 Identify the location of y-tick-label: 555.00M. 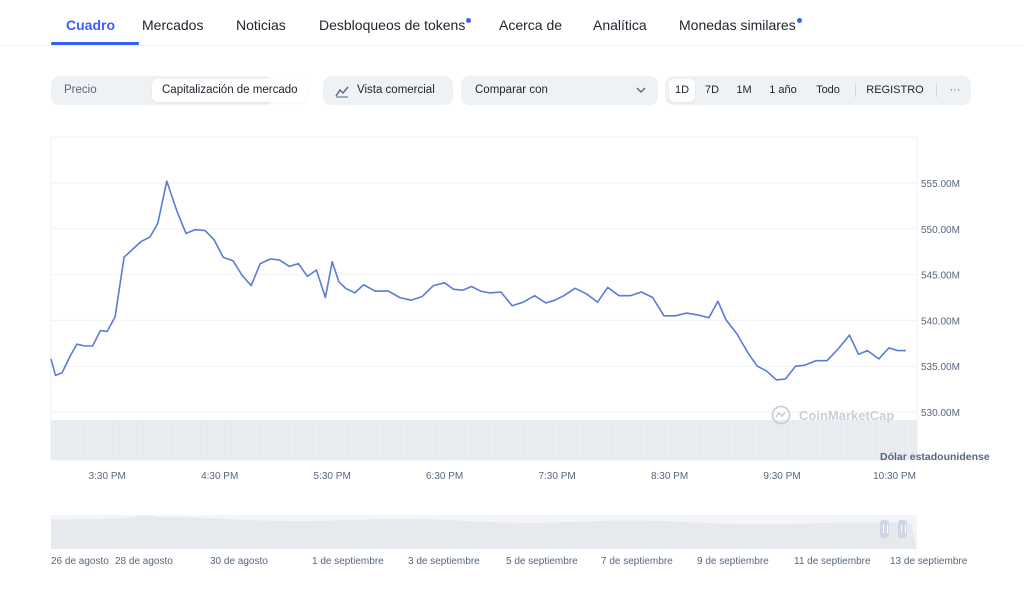
(940, 184).